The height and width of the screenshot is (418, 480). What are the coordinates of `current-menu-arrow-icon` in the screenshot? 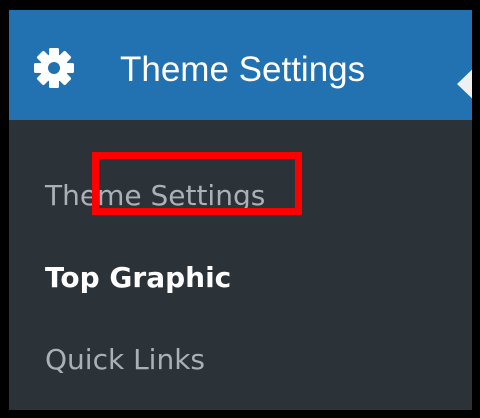 It's located at (464, 84).